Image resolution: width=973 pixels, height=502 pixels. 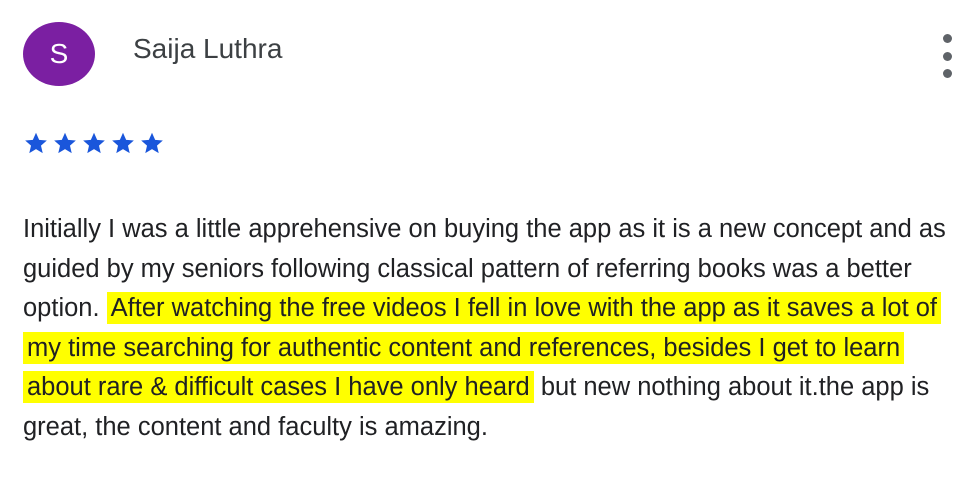 I want to click on star-rating, so click(x=94, y=143).